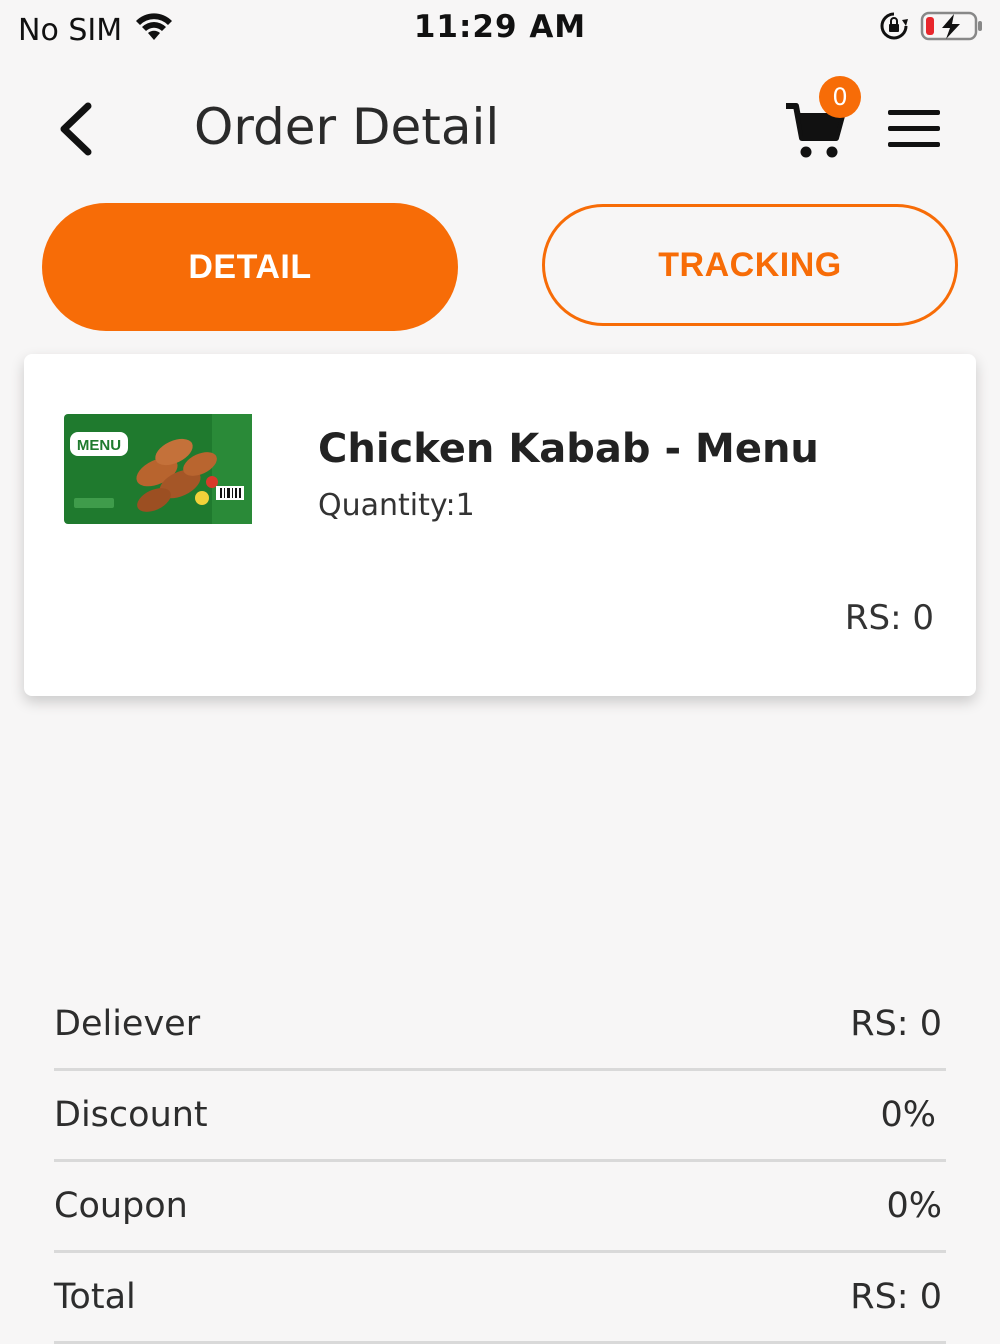  I want to click on back-arrow-icon, so click(76, 129).